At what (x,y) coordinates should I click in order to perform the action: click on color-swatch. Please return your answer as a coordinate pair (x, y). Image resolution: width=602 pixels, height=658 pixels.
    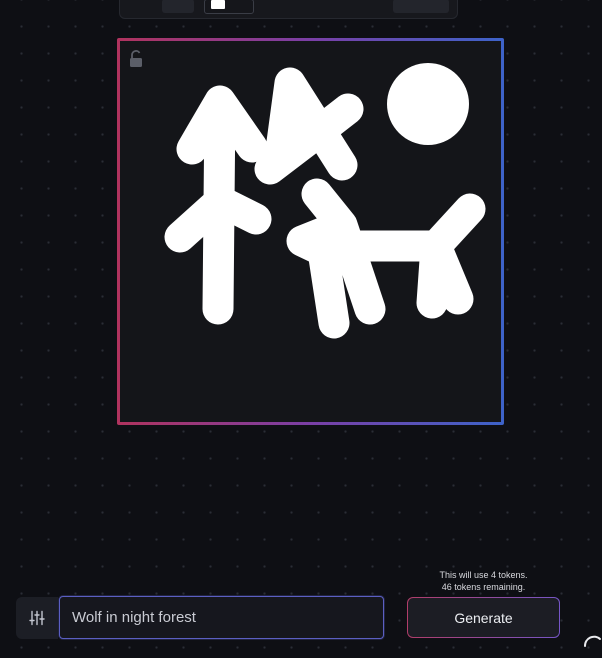
    Looking at the image, I should click on (218, 4).